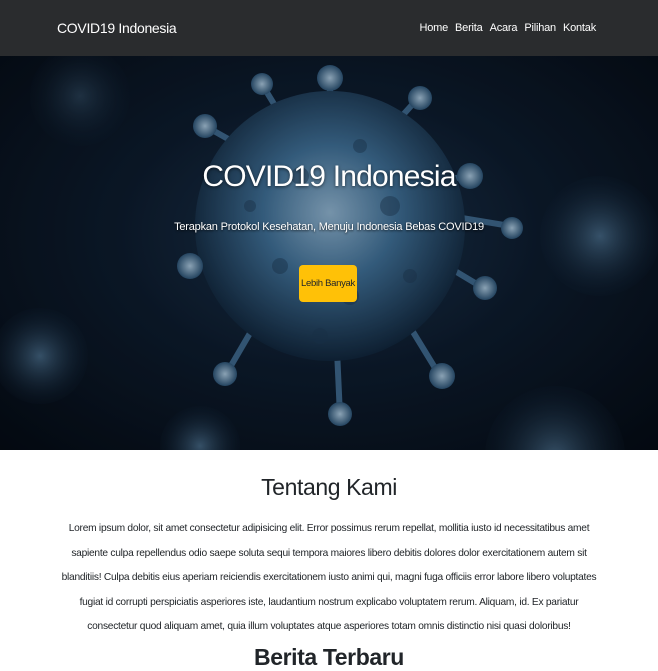 Image resolution: width=658 pixels, height=671 pixels. I want to click on learn-more-button: Lebih Banyak, so click(328, 283).